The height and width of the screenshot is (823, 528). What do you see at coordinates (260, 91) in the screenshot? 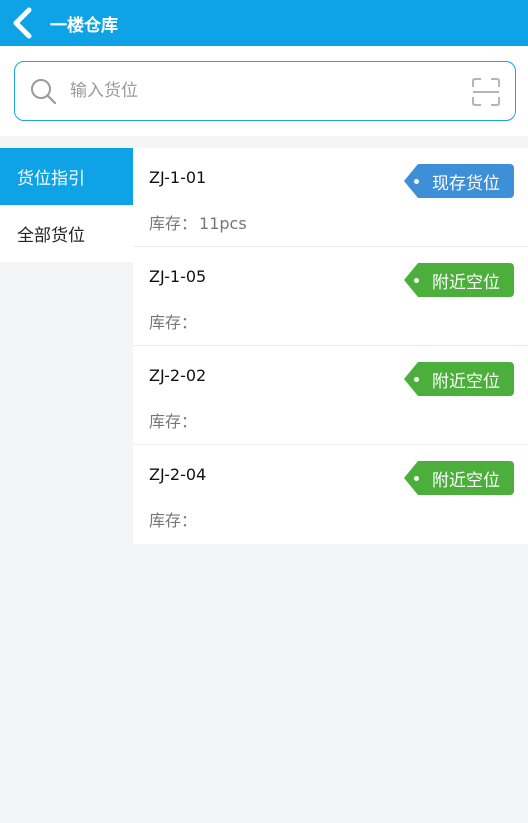
I see `search-input` at bounding box center [260, 91].